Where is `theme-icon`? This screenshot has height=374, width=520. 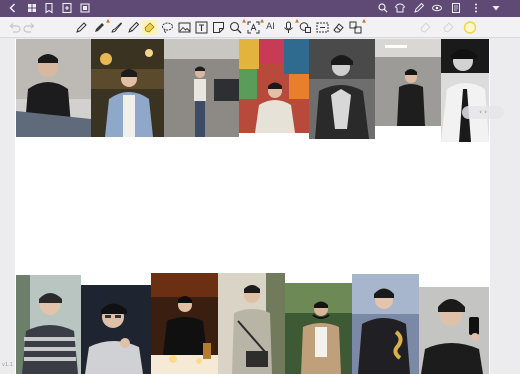
theme-icon is located at coordinates (400, 8).